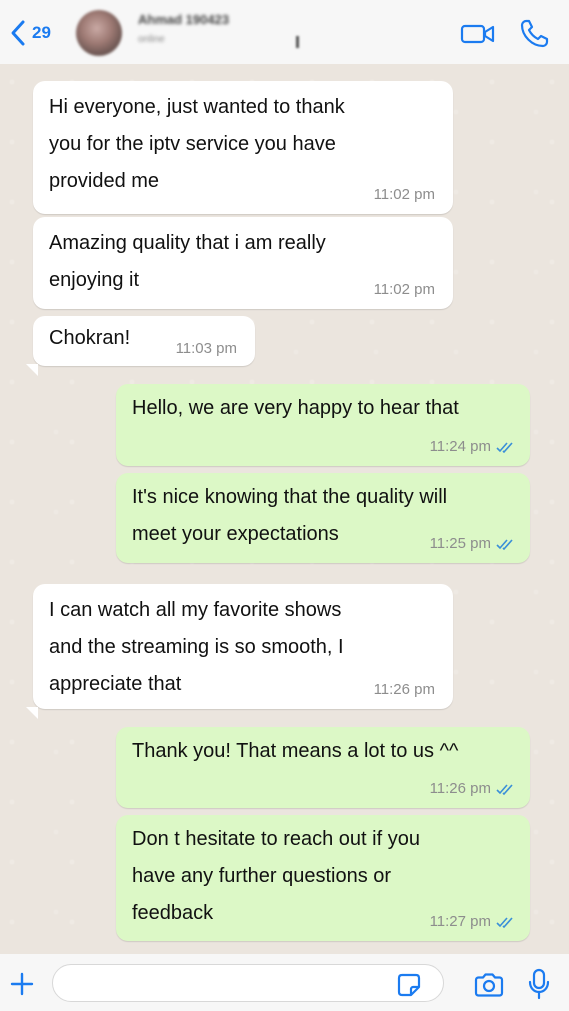  Describe the element at coordinates (460, 543) in the screenshot. I see `message-time: 11:25 pm` at that location.